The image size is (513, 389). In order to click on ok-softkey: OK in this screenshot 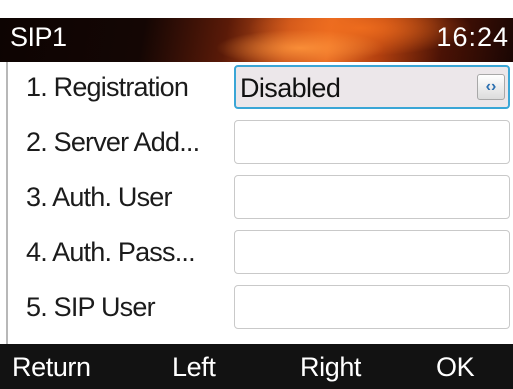, I will do `click(455, 367)`.